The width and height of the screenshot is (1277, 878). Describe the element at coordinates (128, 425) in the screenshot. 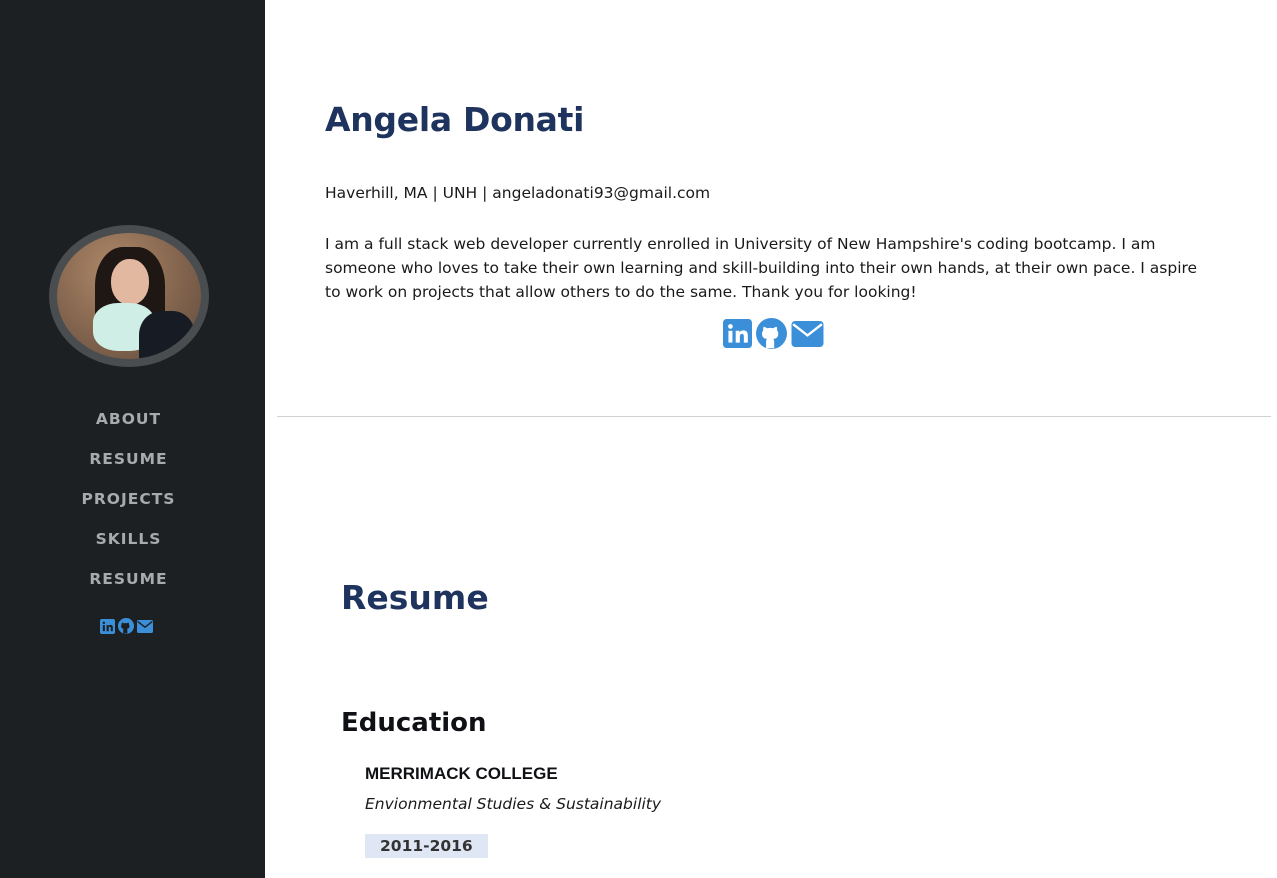

I see `nav-about: ABOUT` at that location.